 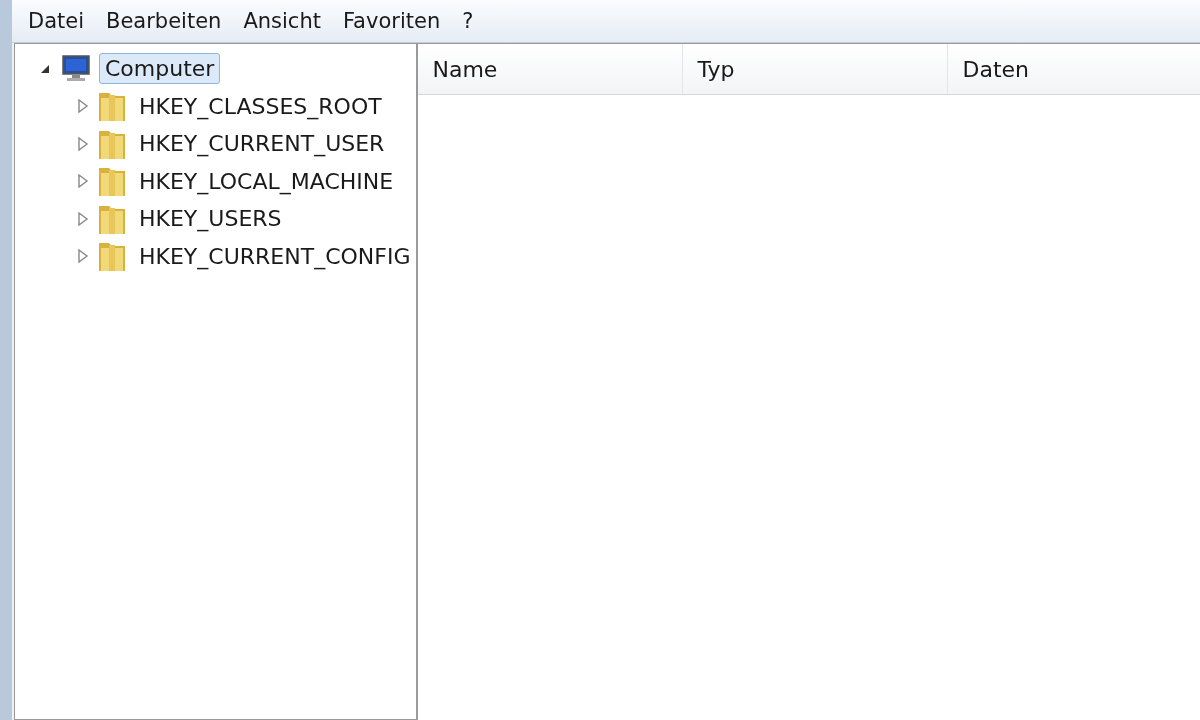 I want to click on menu-item: Bearbeiten, so click(x=167, y=21).